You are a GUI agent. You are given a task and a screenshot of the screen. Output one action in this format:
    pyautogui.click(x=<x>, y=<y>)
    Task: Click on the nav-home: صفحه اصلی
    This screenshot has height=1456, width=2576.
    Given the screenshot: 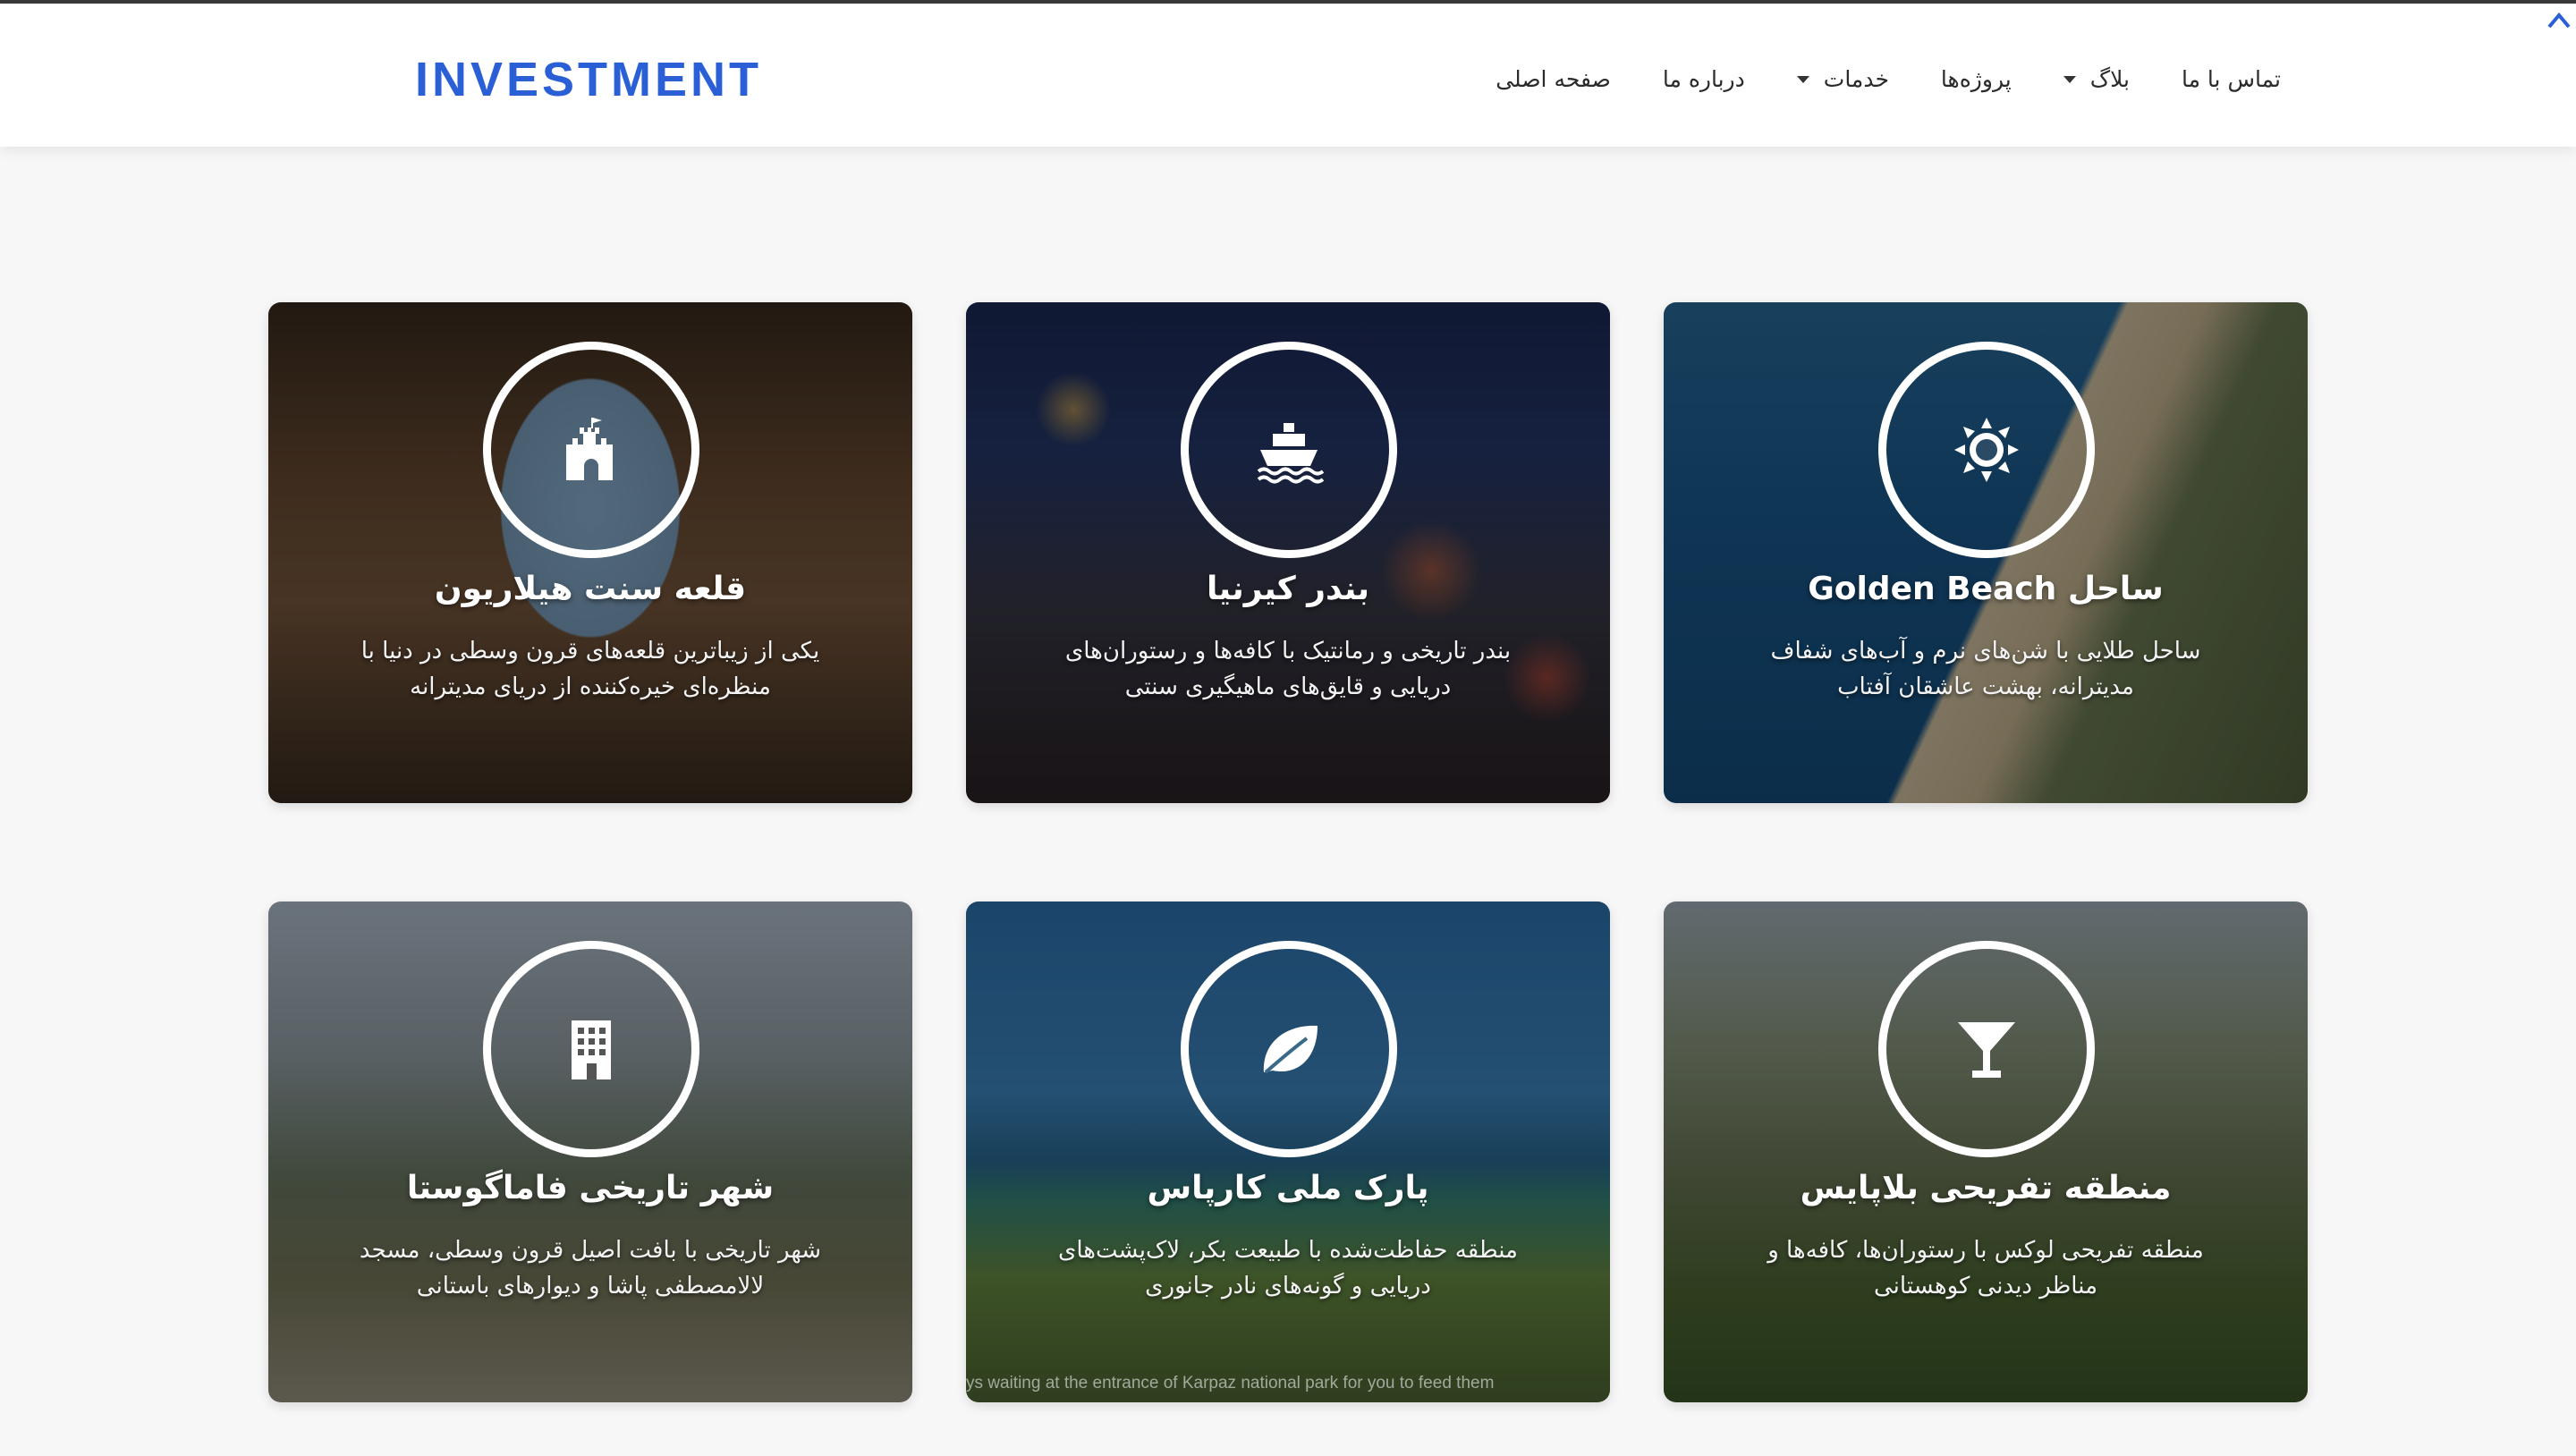 What is the action you would take?
    pyautogui.click(x=1553, y=79)
    